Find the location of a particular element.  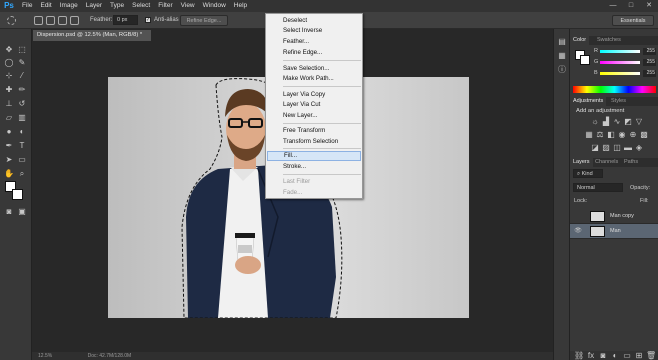

menu-item-select-inverse: Select Inverse is located at coordinates (314, 31).